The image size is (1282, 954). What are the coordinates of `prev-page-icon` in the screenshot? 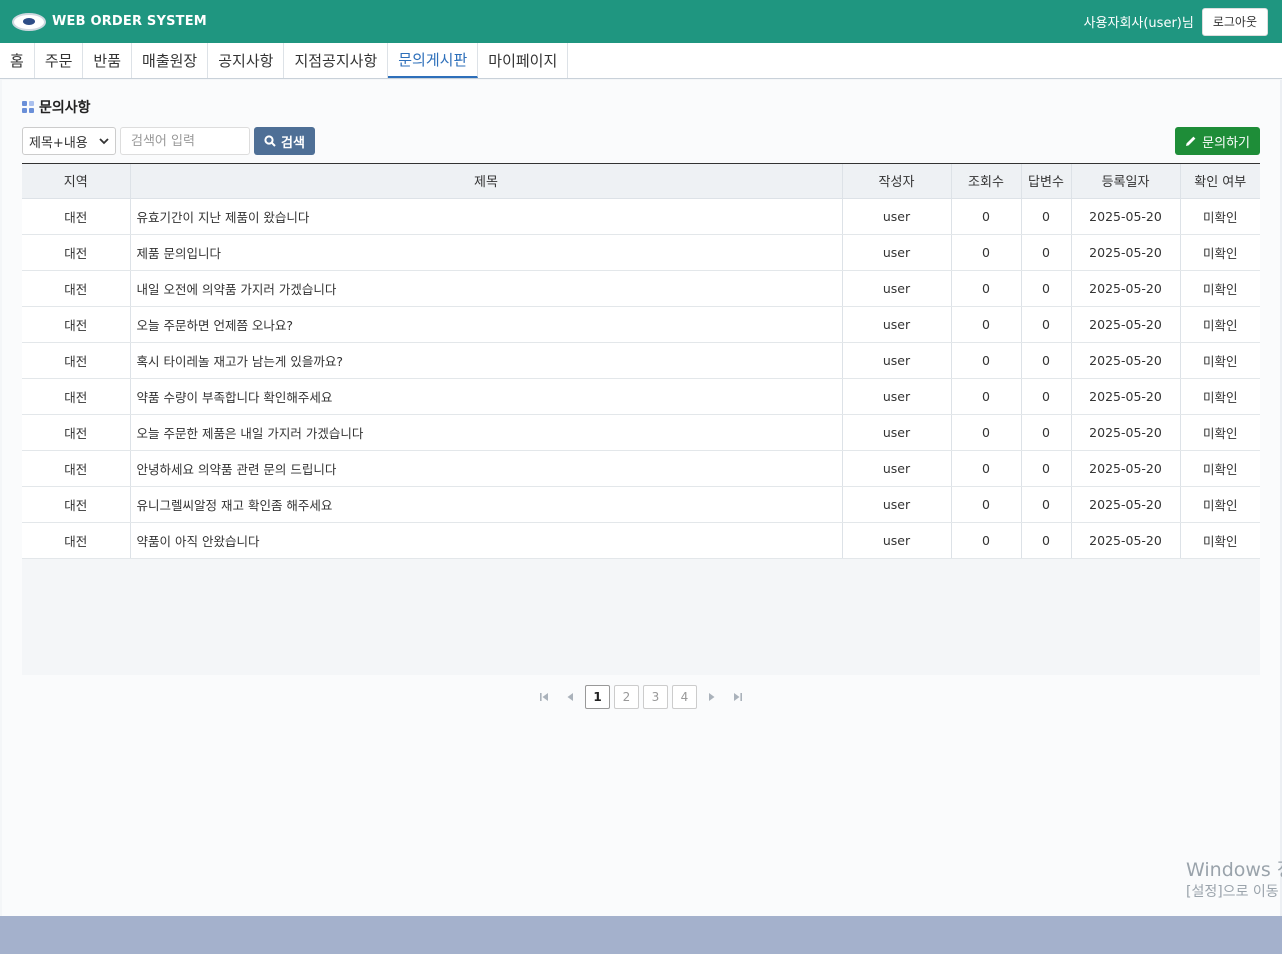 It's located at (570, 697).